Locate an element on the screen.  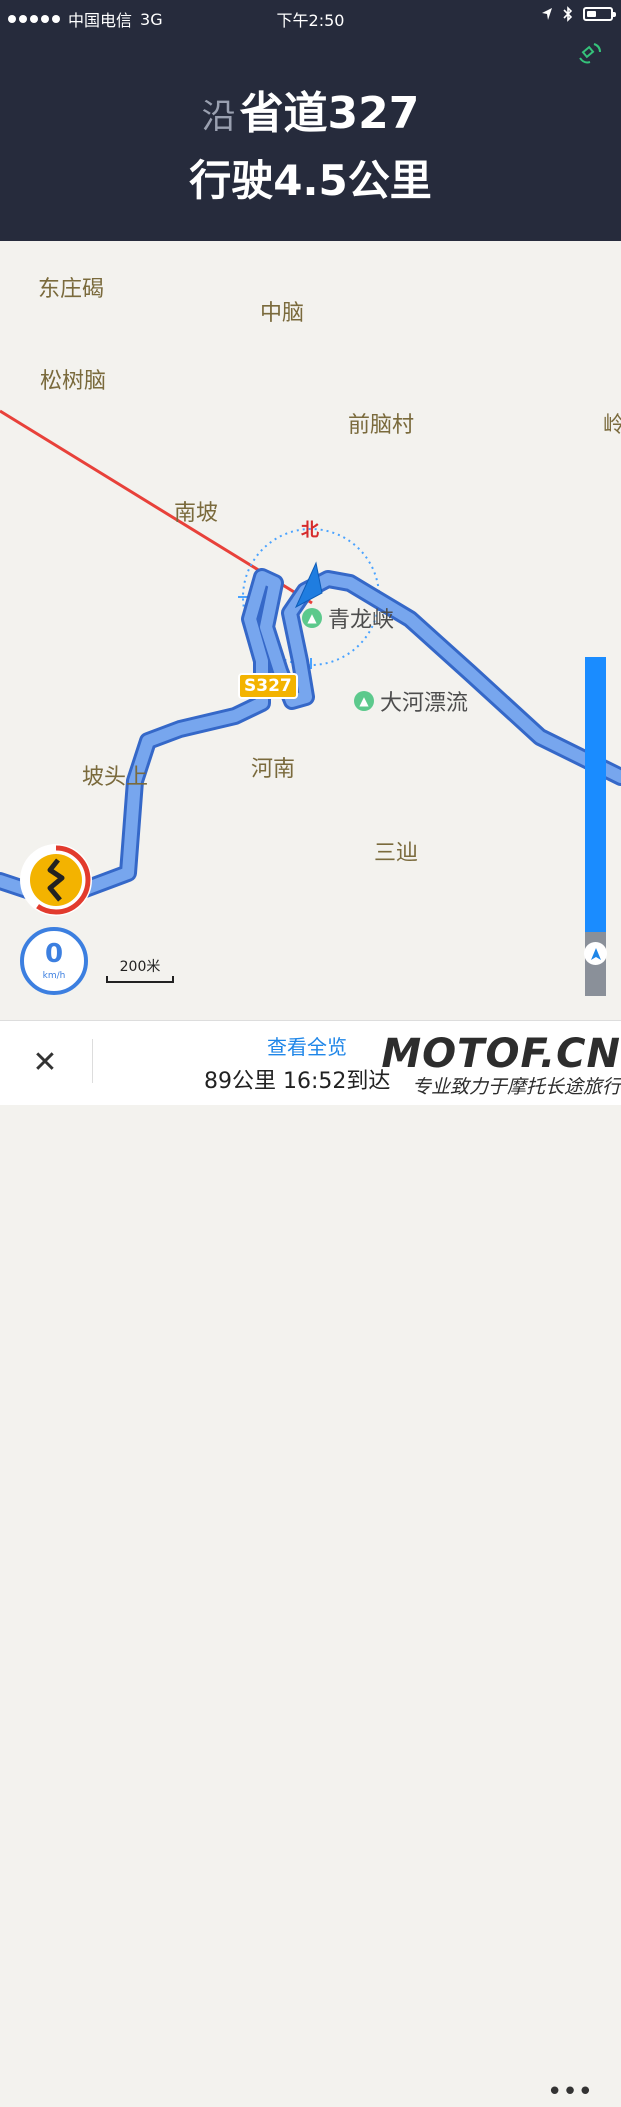
navigation-header: 沿省道327 行驶4.5公里 is located at coordinates (310, 137).